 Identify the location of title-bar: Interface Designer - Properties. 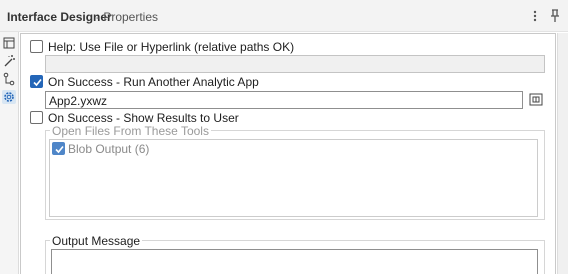
(284, 16).